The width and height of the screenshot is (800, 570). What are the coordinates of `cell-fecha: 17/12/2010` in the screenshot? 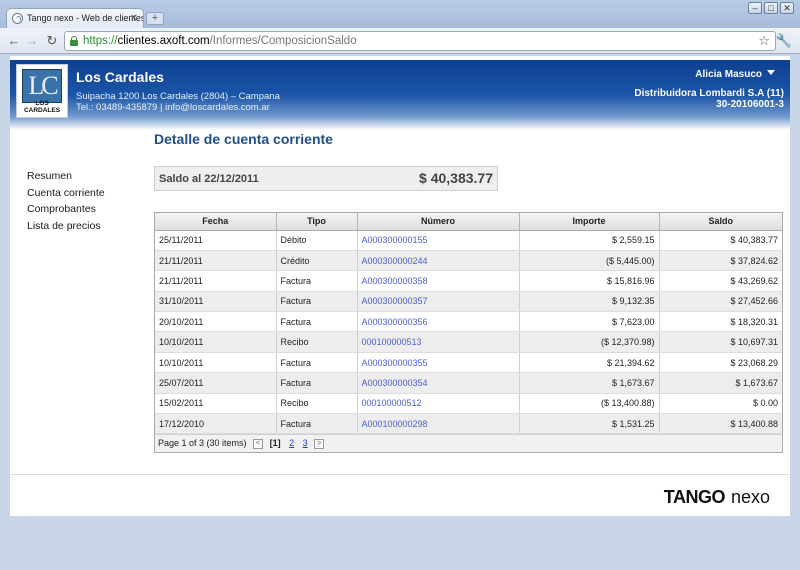 It's located at (216, 424).